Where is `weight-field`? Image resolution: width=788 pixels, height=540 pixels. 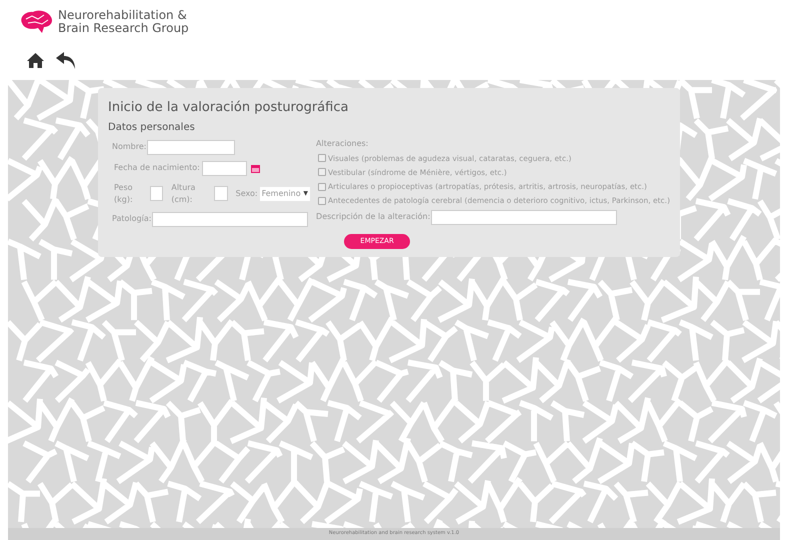
weight-field is located at coordinates (157, 193).